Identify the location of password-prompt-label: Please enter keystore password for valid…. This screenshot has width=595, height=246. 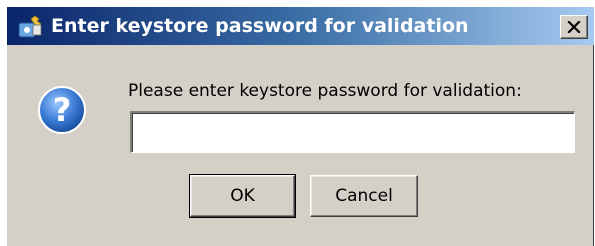
(325, 91).